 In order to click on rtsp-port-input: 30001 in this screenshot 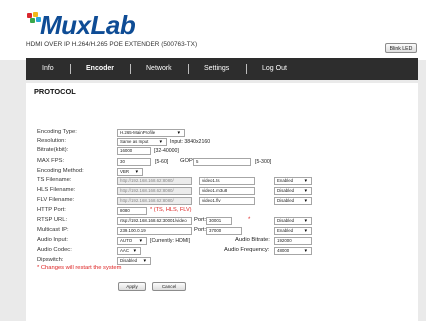, I will do `click(219, 221)`.